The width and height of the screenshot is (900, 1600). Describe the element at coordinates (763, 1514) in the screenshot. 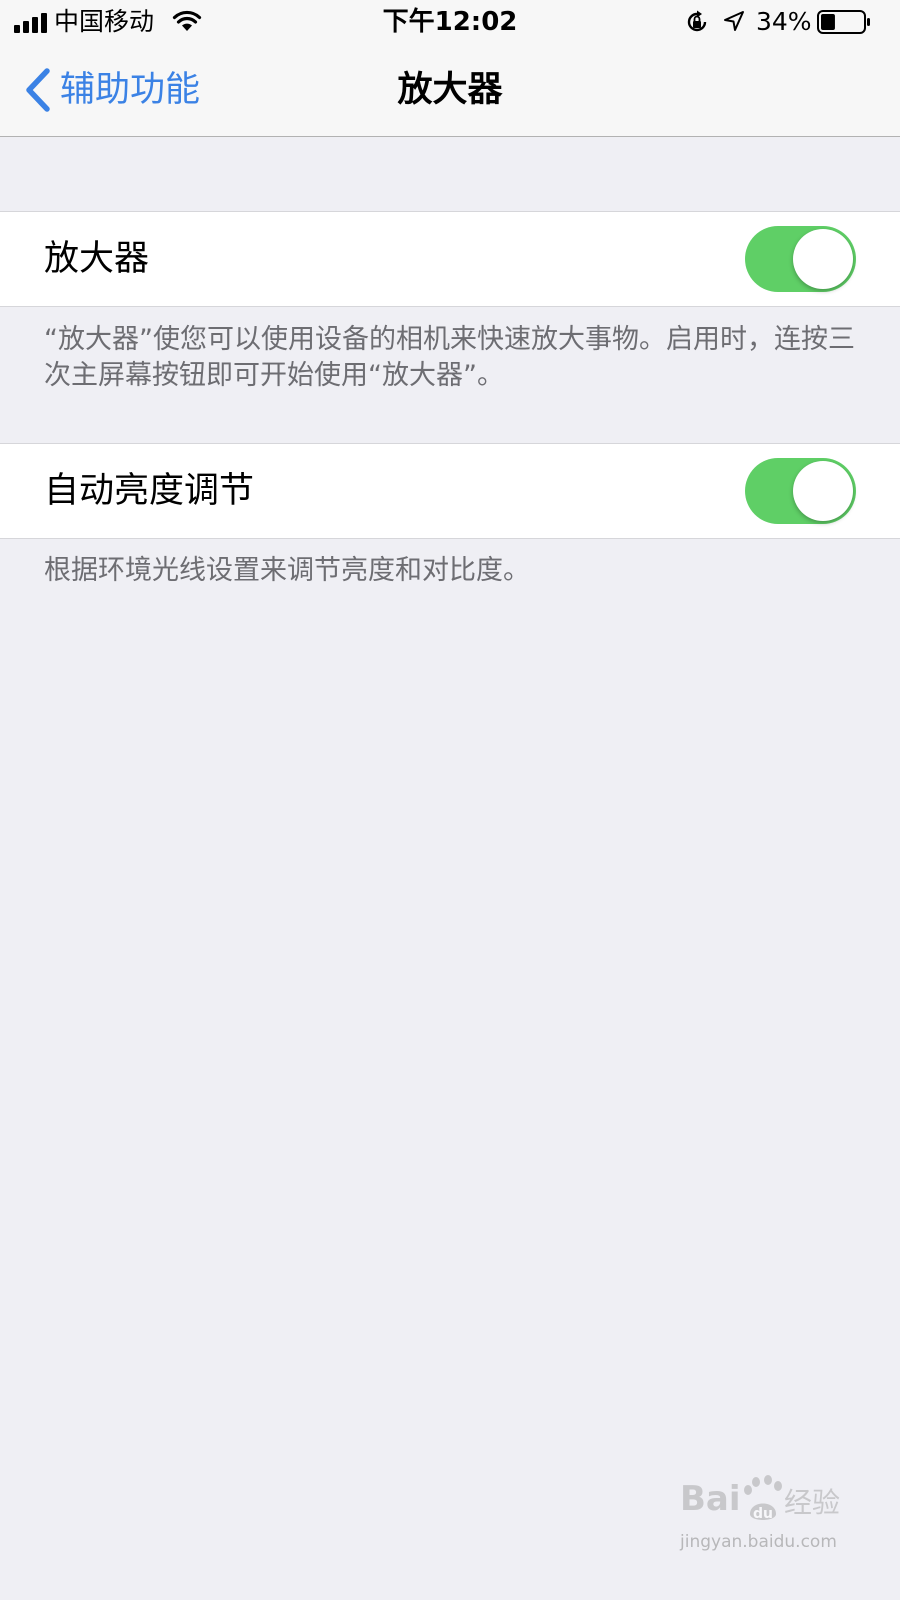

I see `svg-text: du` at that location.